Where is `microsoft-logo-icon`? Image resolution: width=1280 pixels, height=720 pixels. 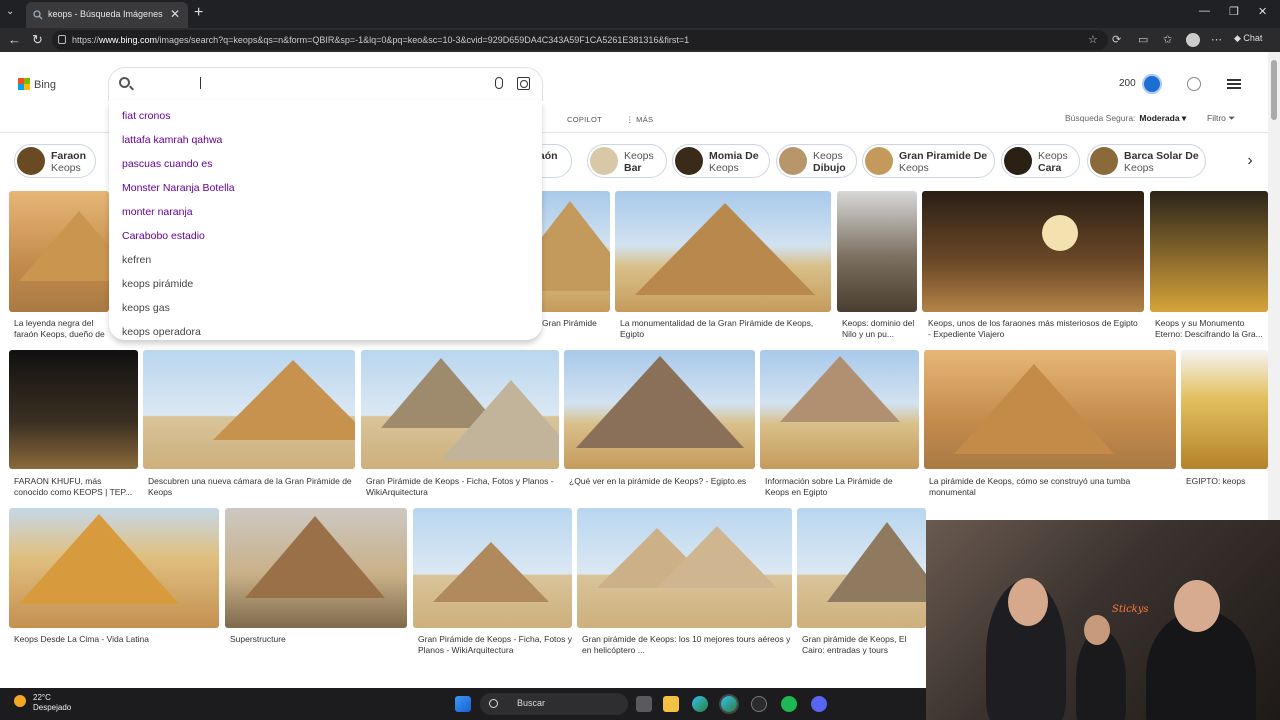
microsoft-logo-icon is located at coordinates (24, 84).